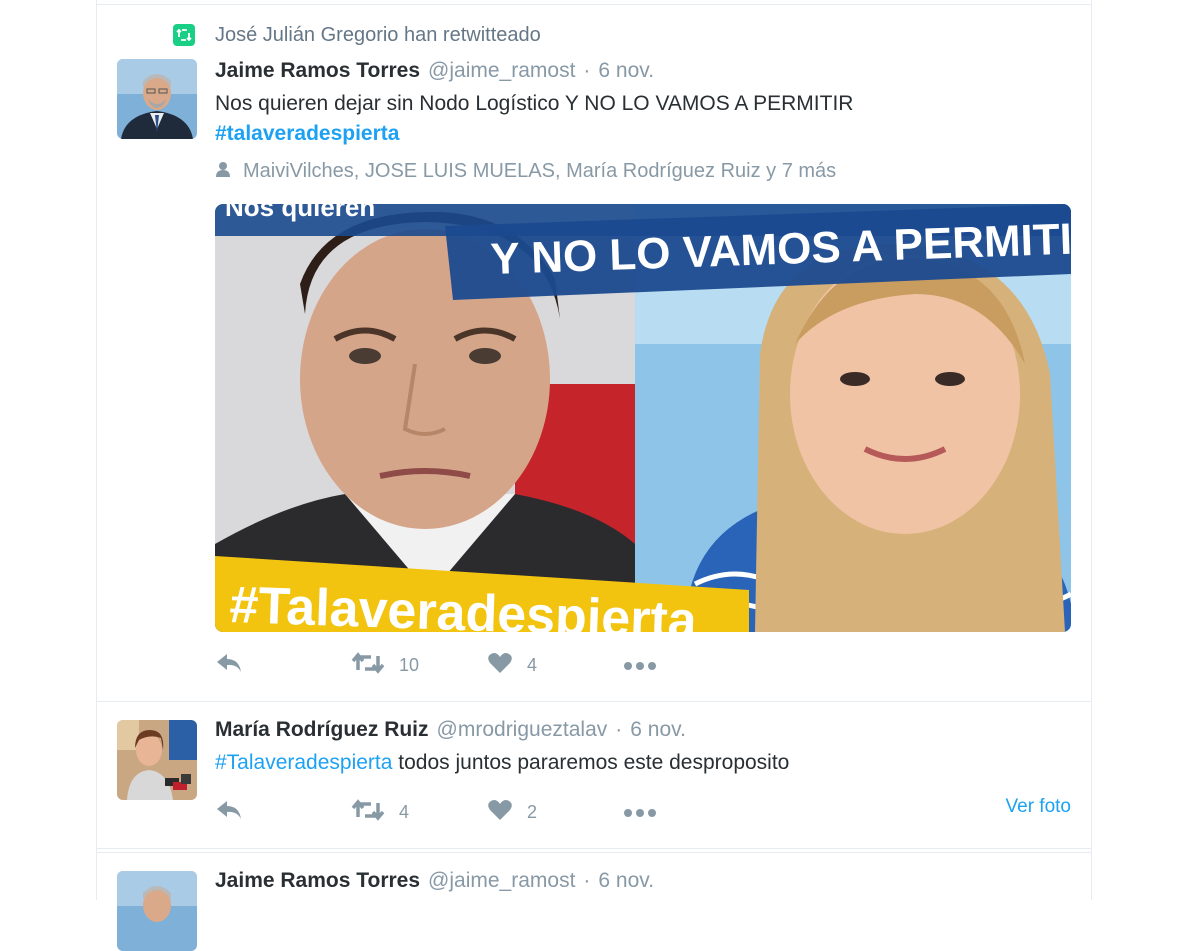 The image size is (1200, 951). I want to click on person-icon, so click(223, 171).